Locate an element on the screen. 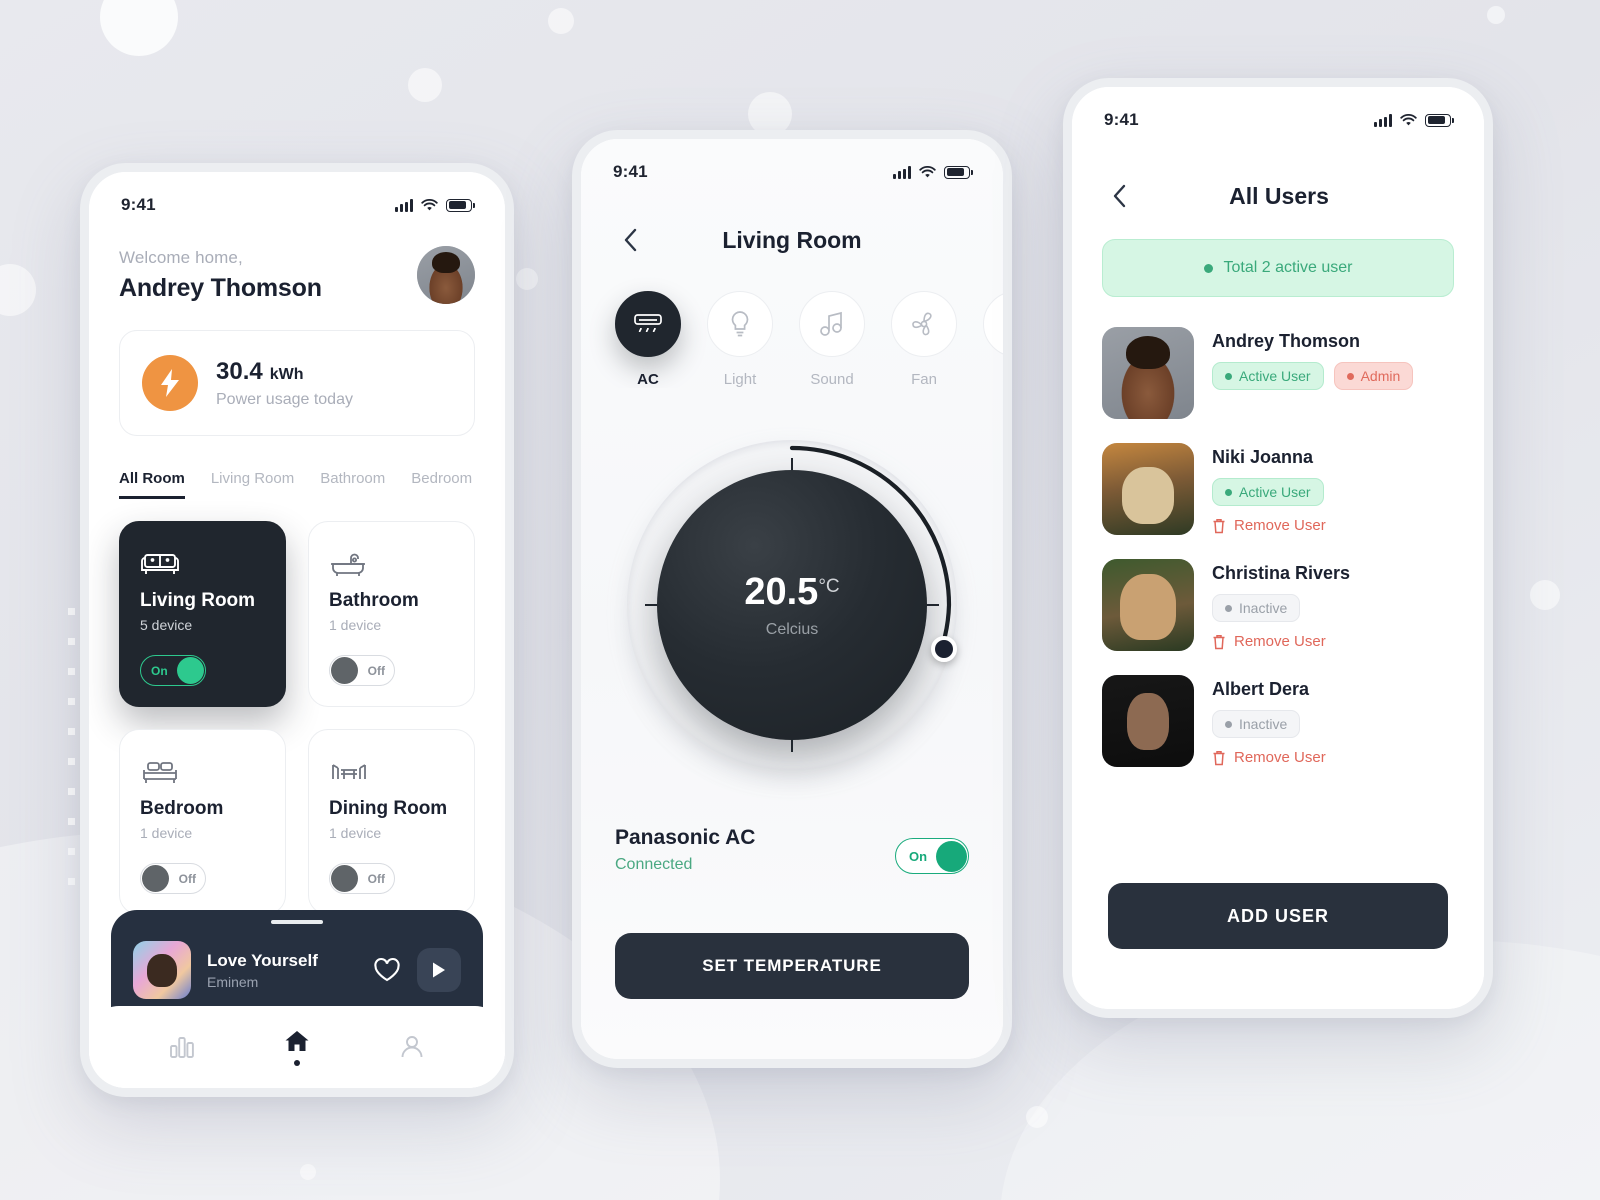 The height and width of the screenshot is (1200, 1600). list-item: Niki Joanna Active User Remove User is located at coordinates (1278, 489).